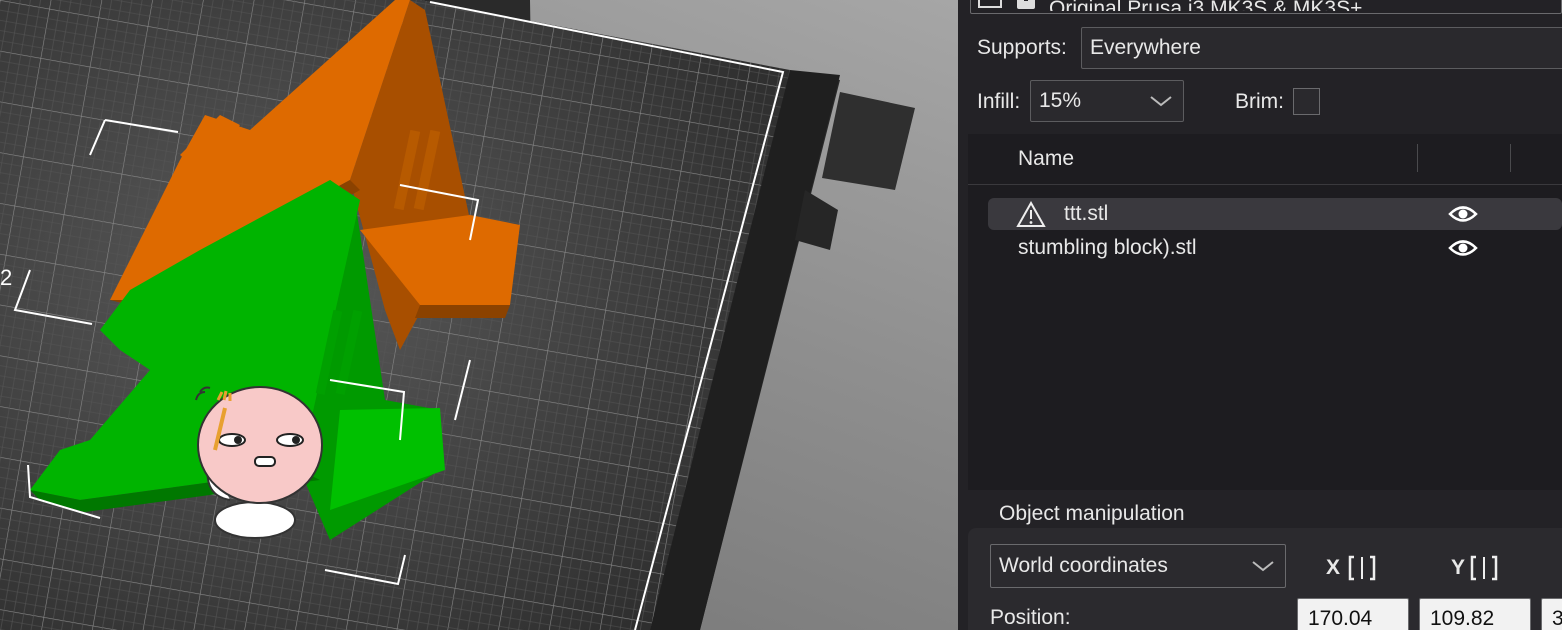  I want to click on supports-label: Supports:, so click(1022, 47).